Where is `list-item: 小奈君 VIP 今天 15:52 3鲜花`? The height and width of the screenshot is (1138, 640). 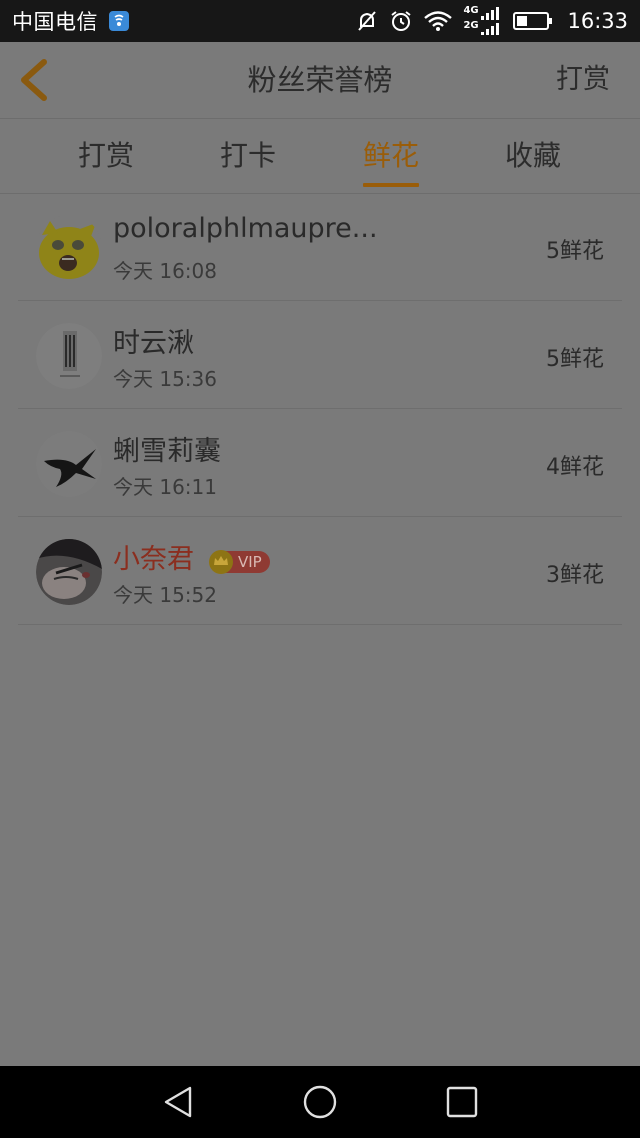
list-item: 小奈君 VIP 今天 15:52 3鲜花 is located at coordinates (320, 571).